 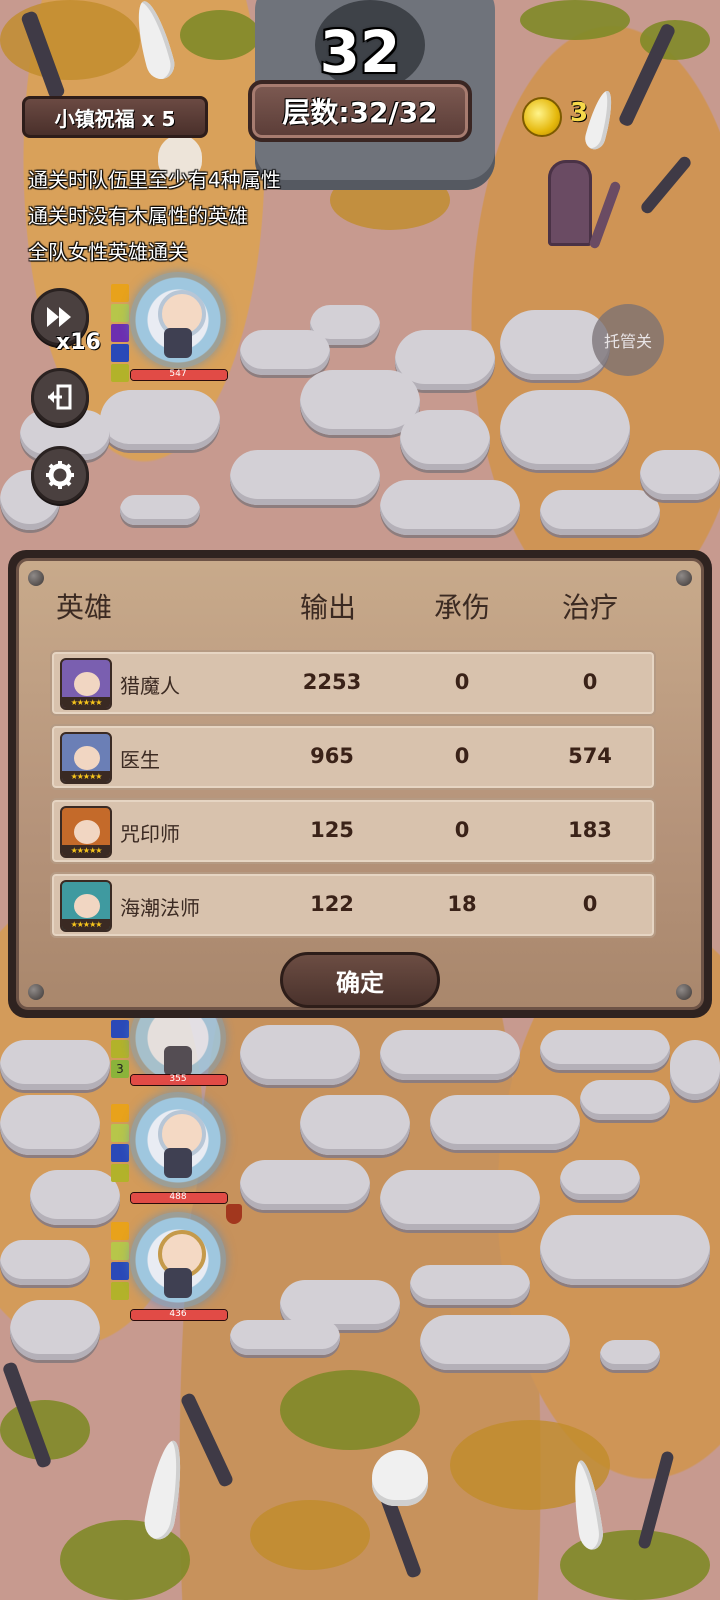 What do you see at coordinates (570, 203) in the screenshot?
I see `tombstone` at bounding box center [570, 203].